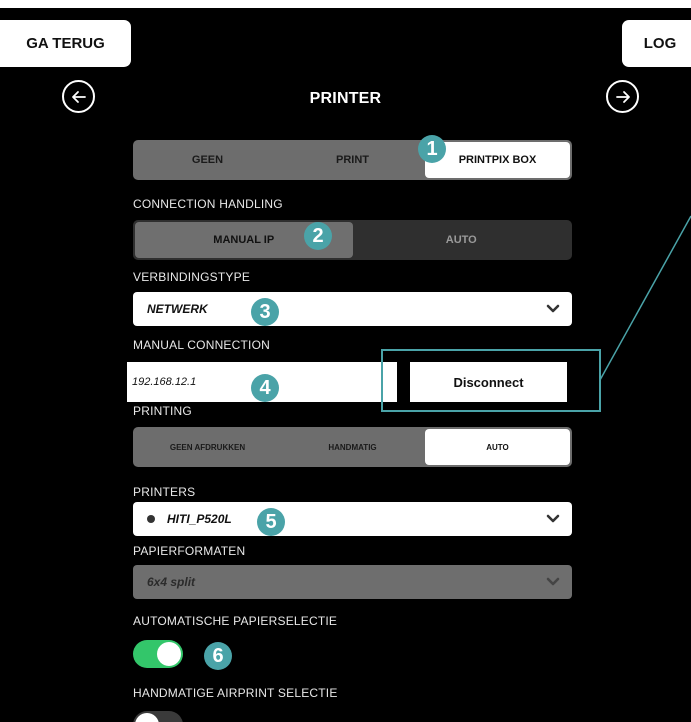 The height and width of the screenshot is (722, 691). What do you see at coordinates (345, 98) in the screenshot?
I see `page-title: PRINTER` at bounding box center [345, 98].